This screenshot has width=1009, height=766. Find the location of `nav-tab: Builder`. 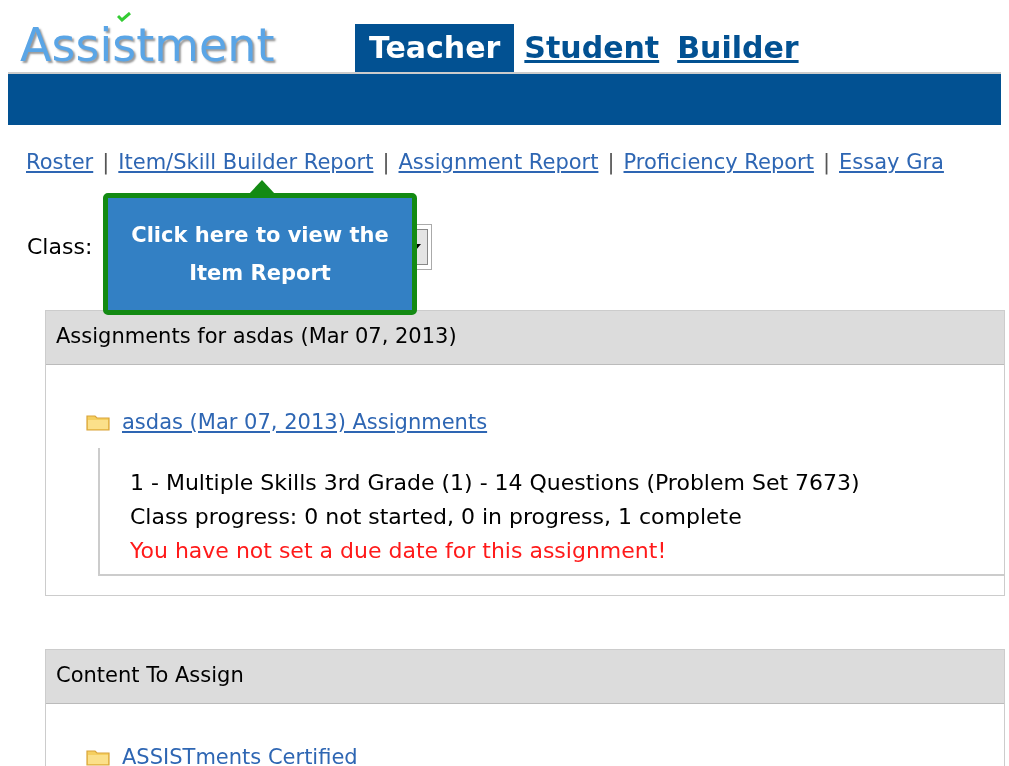

nav-tab: Builder is located at coordinates (738, 48).